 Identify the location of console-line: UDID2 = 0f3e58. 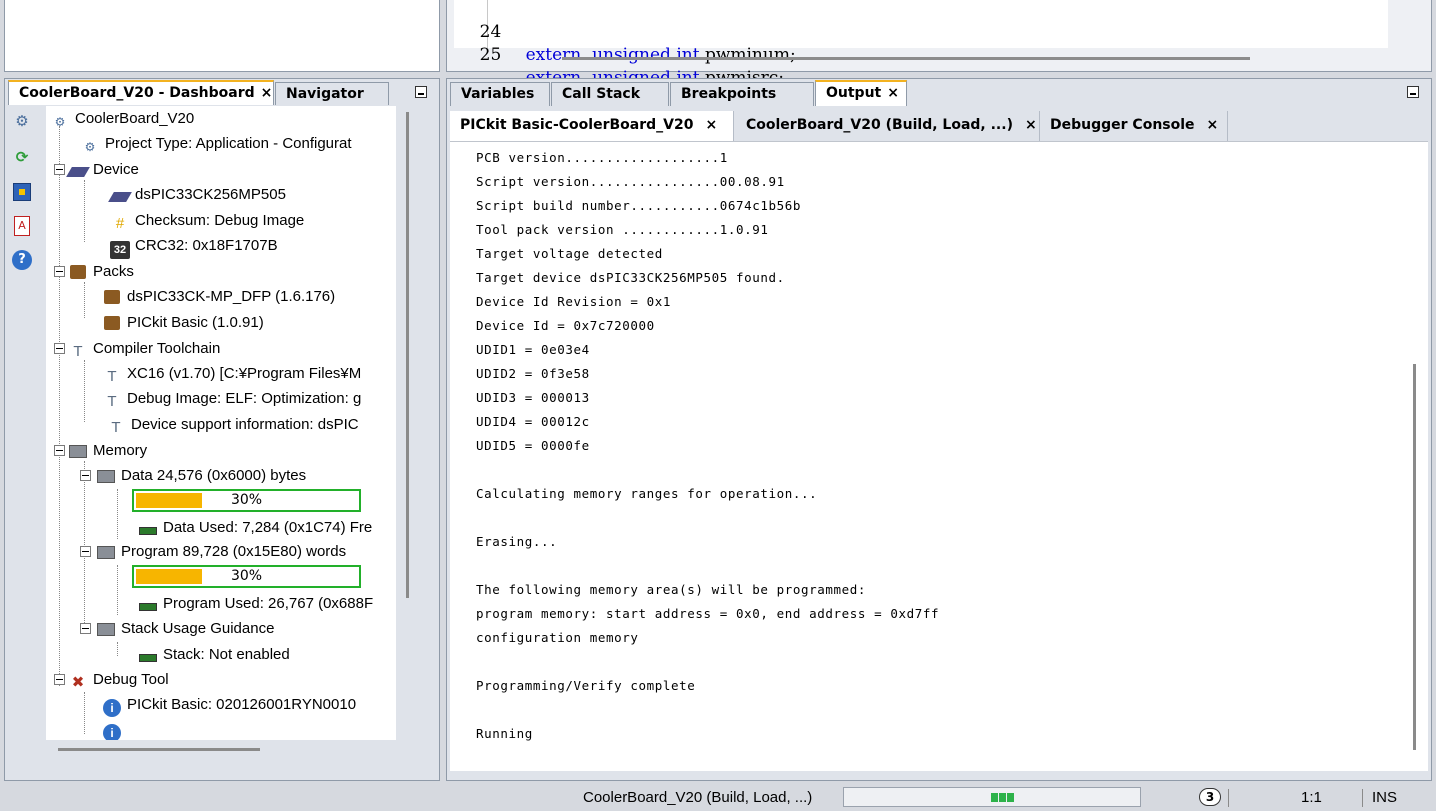
(533, 373).